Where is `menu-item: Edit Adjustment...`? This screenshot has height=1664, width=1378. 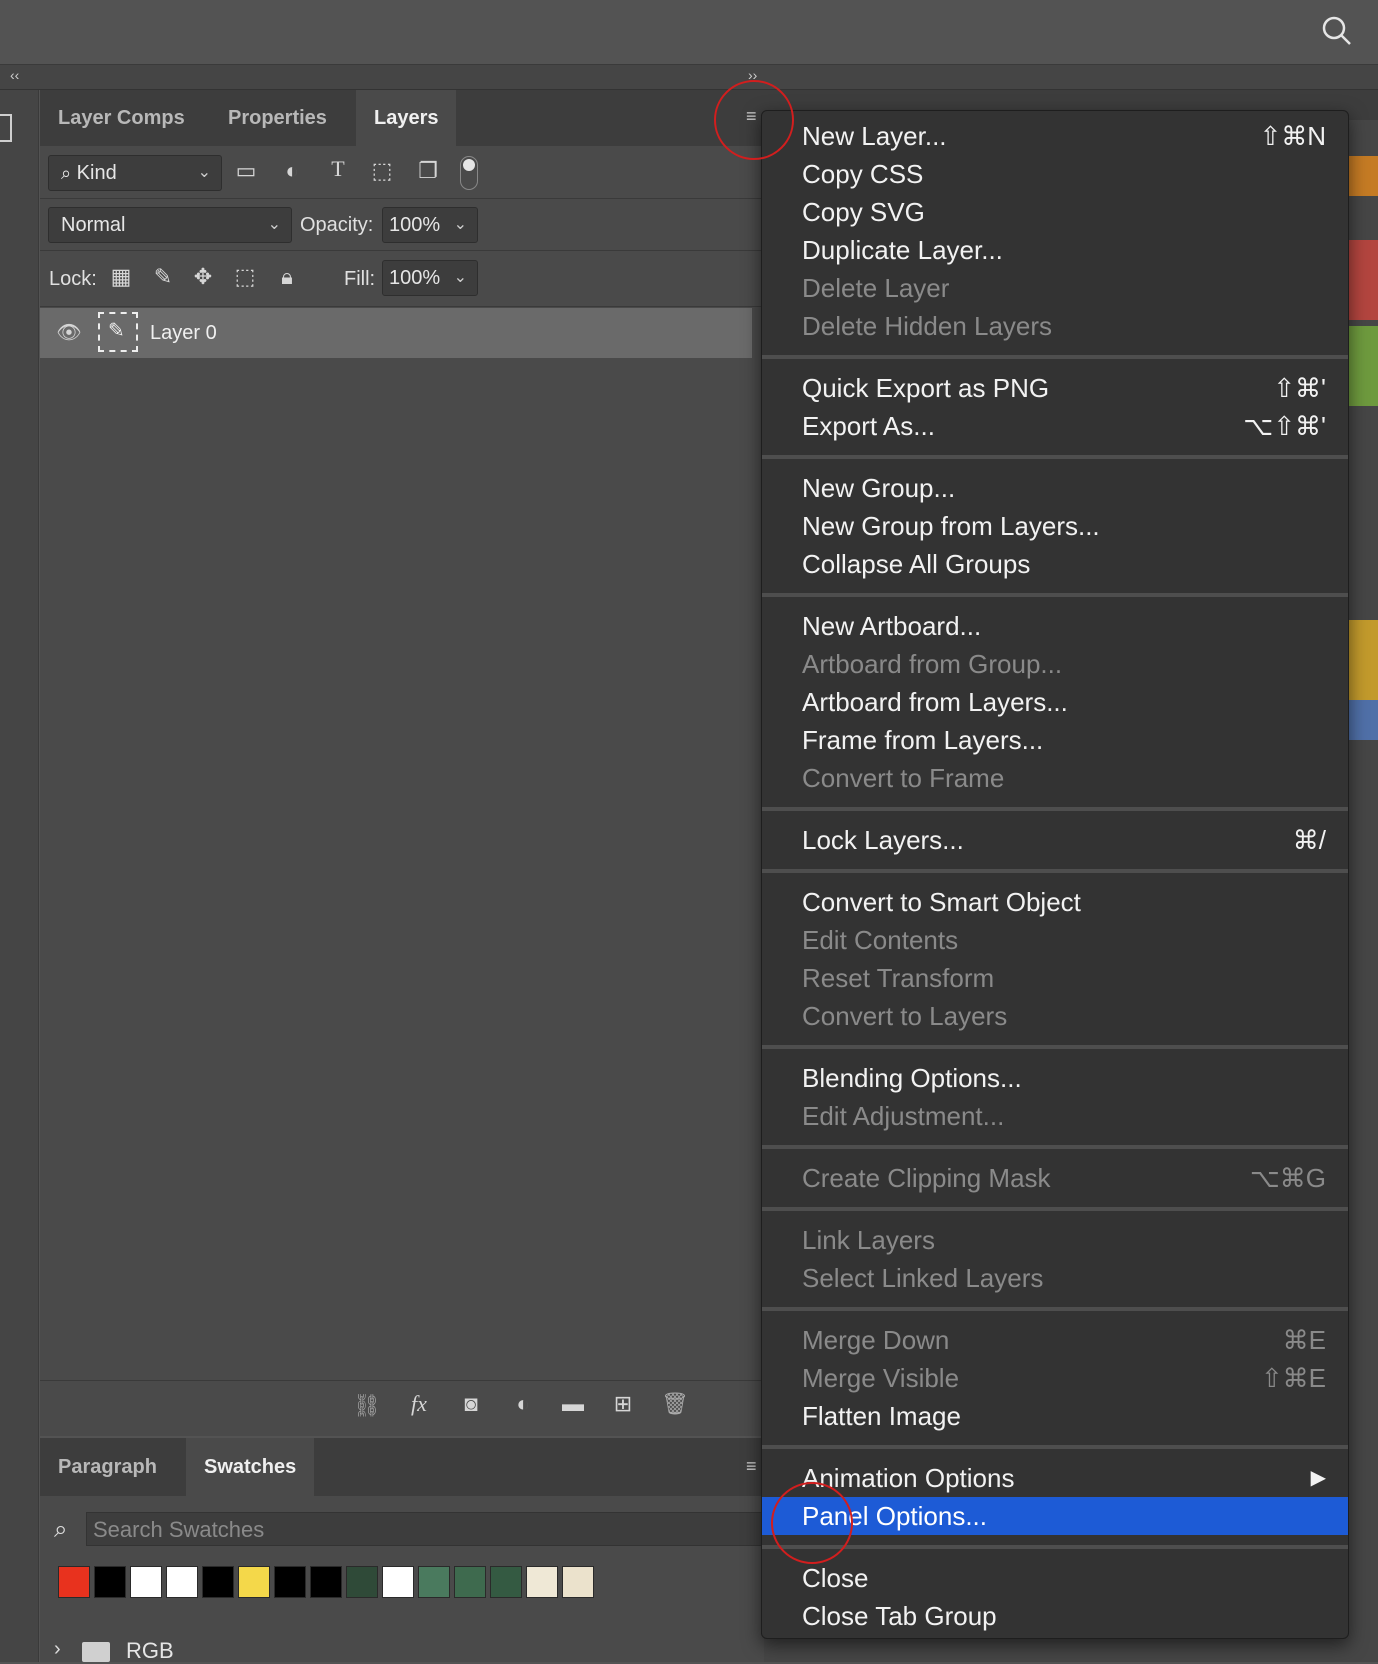
menu-item: Edit Adjustment... is located at coordinates (1055, 1116).